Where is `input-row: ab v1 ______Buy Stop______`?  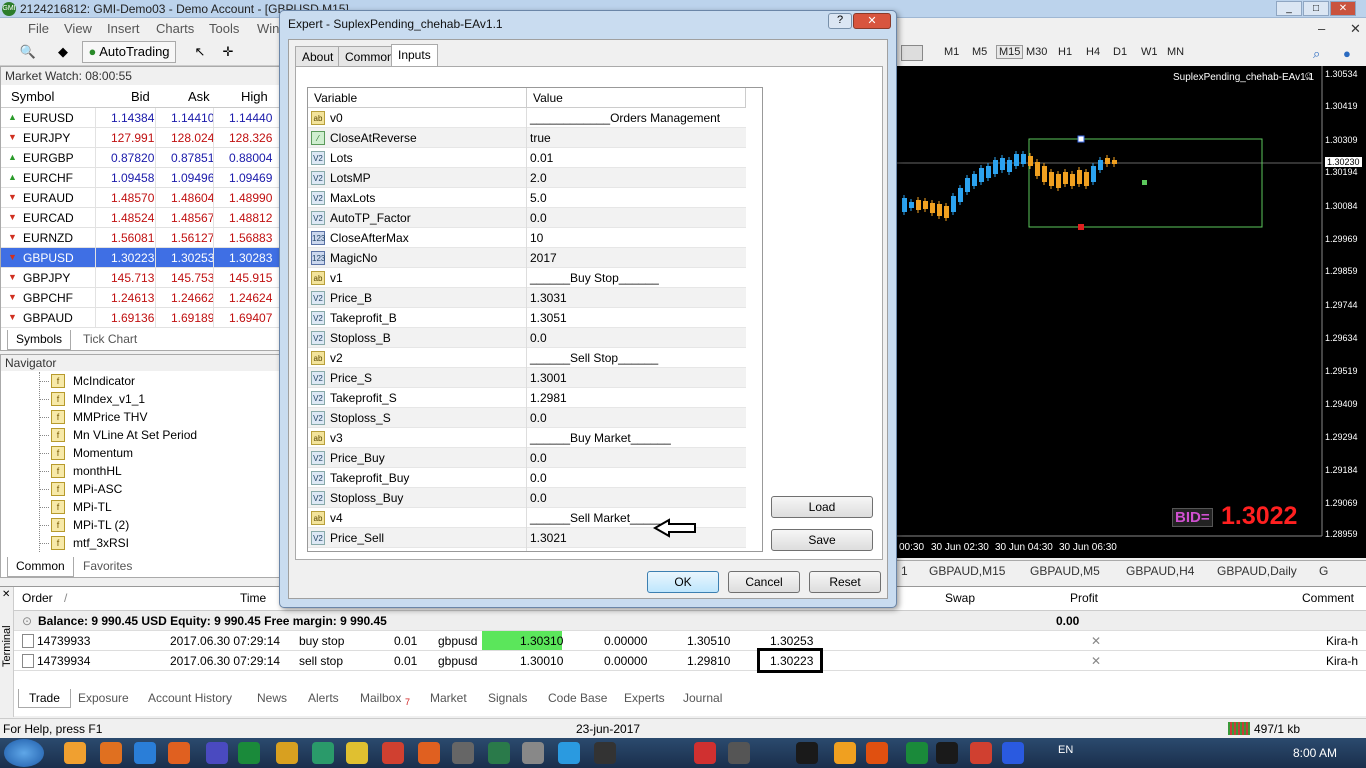 input-row: ab v1 ______Buy Stop______ is located at coordinates (527, 278).